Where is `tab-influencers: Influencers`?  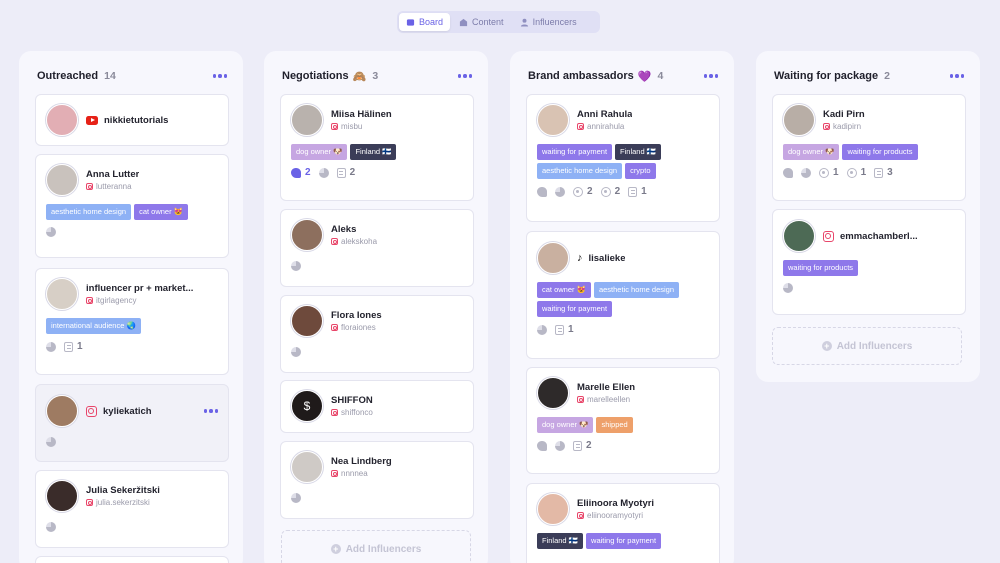 tab-influencers: Influencers is located at coordinates (548, 22).